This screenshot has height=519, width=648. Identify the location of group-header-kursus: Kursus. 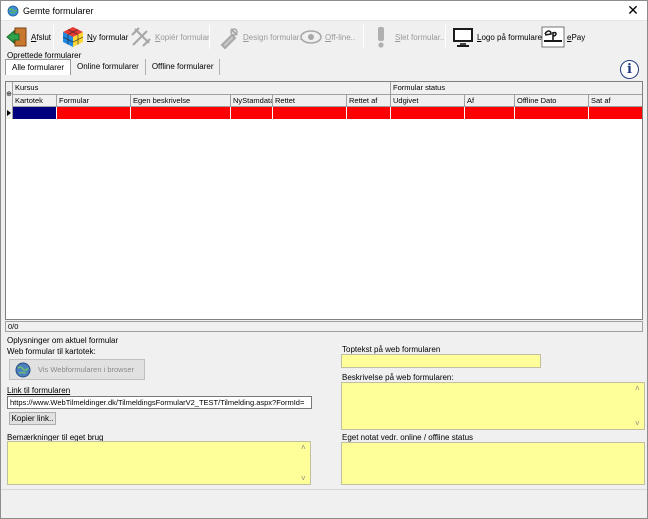
(202, 88).